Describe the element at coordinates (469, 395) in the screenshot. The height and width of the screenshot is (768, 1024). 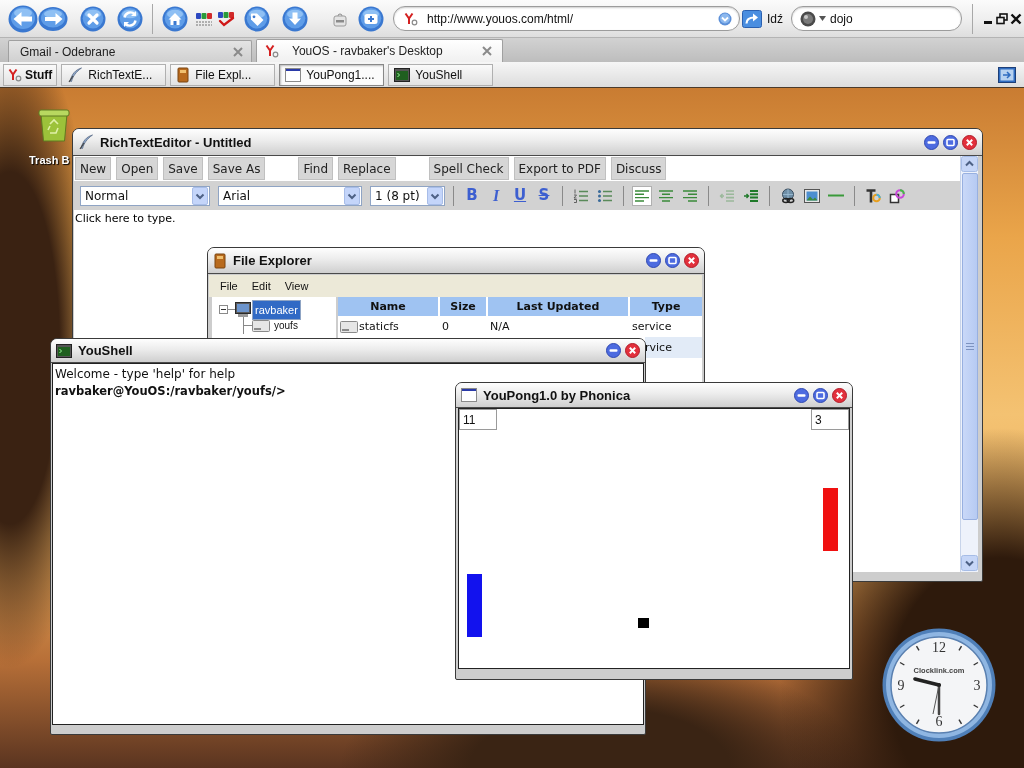
I see `window-icon` at that location.